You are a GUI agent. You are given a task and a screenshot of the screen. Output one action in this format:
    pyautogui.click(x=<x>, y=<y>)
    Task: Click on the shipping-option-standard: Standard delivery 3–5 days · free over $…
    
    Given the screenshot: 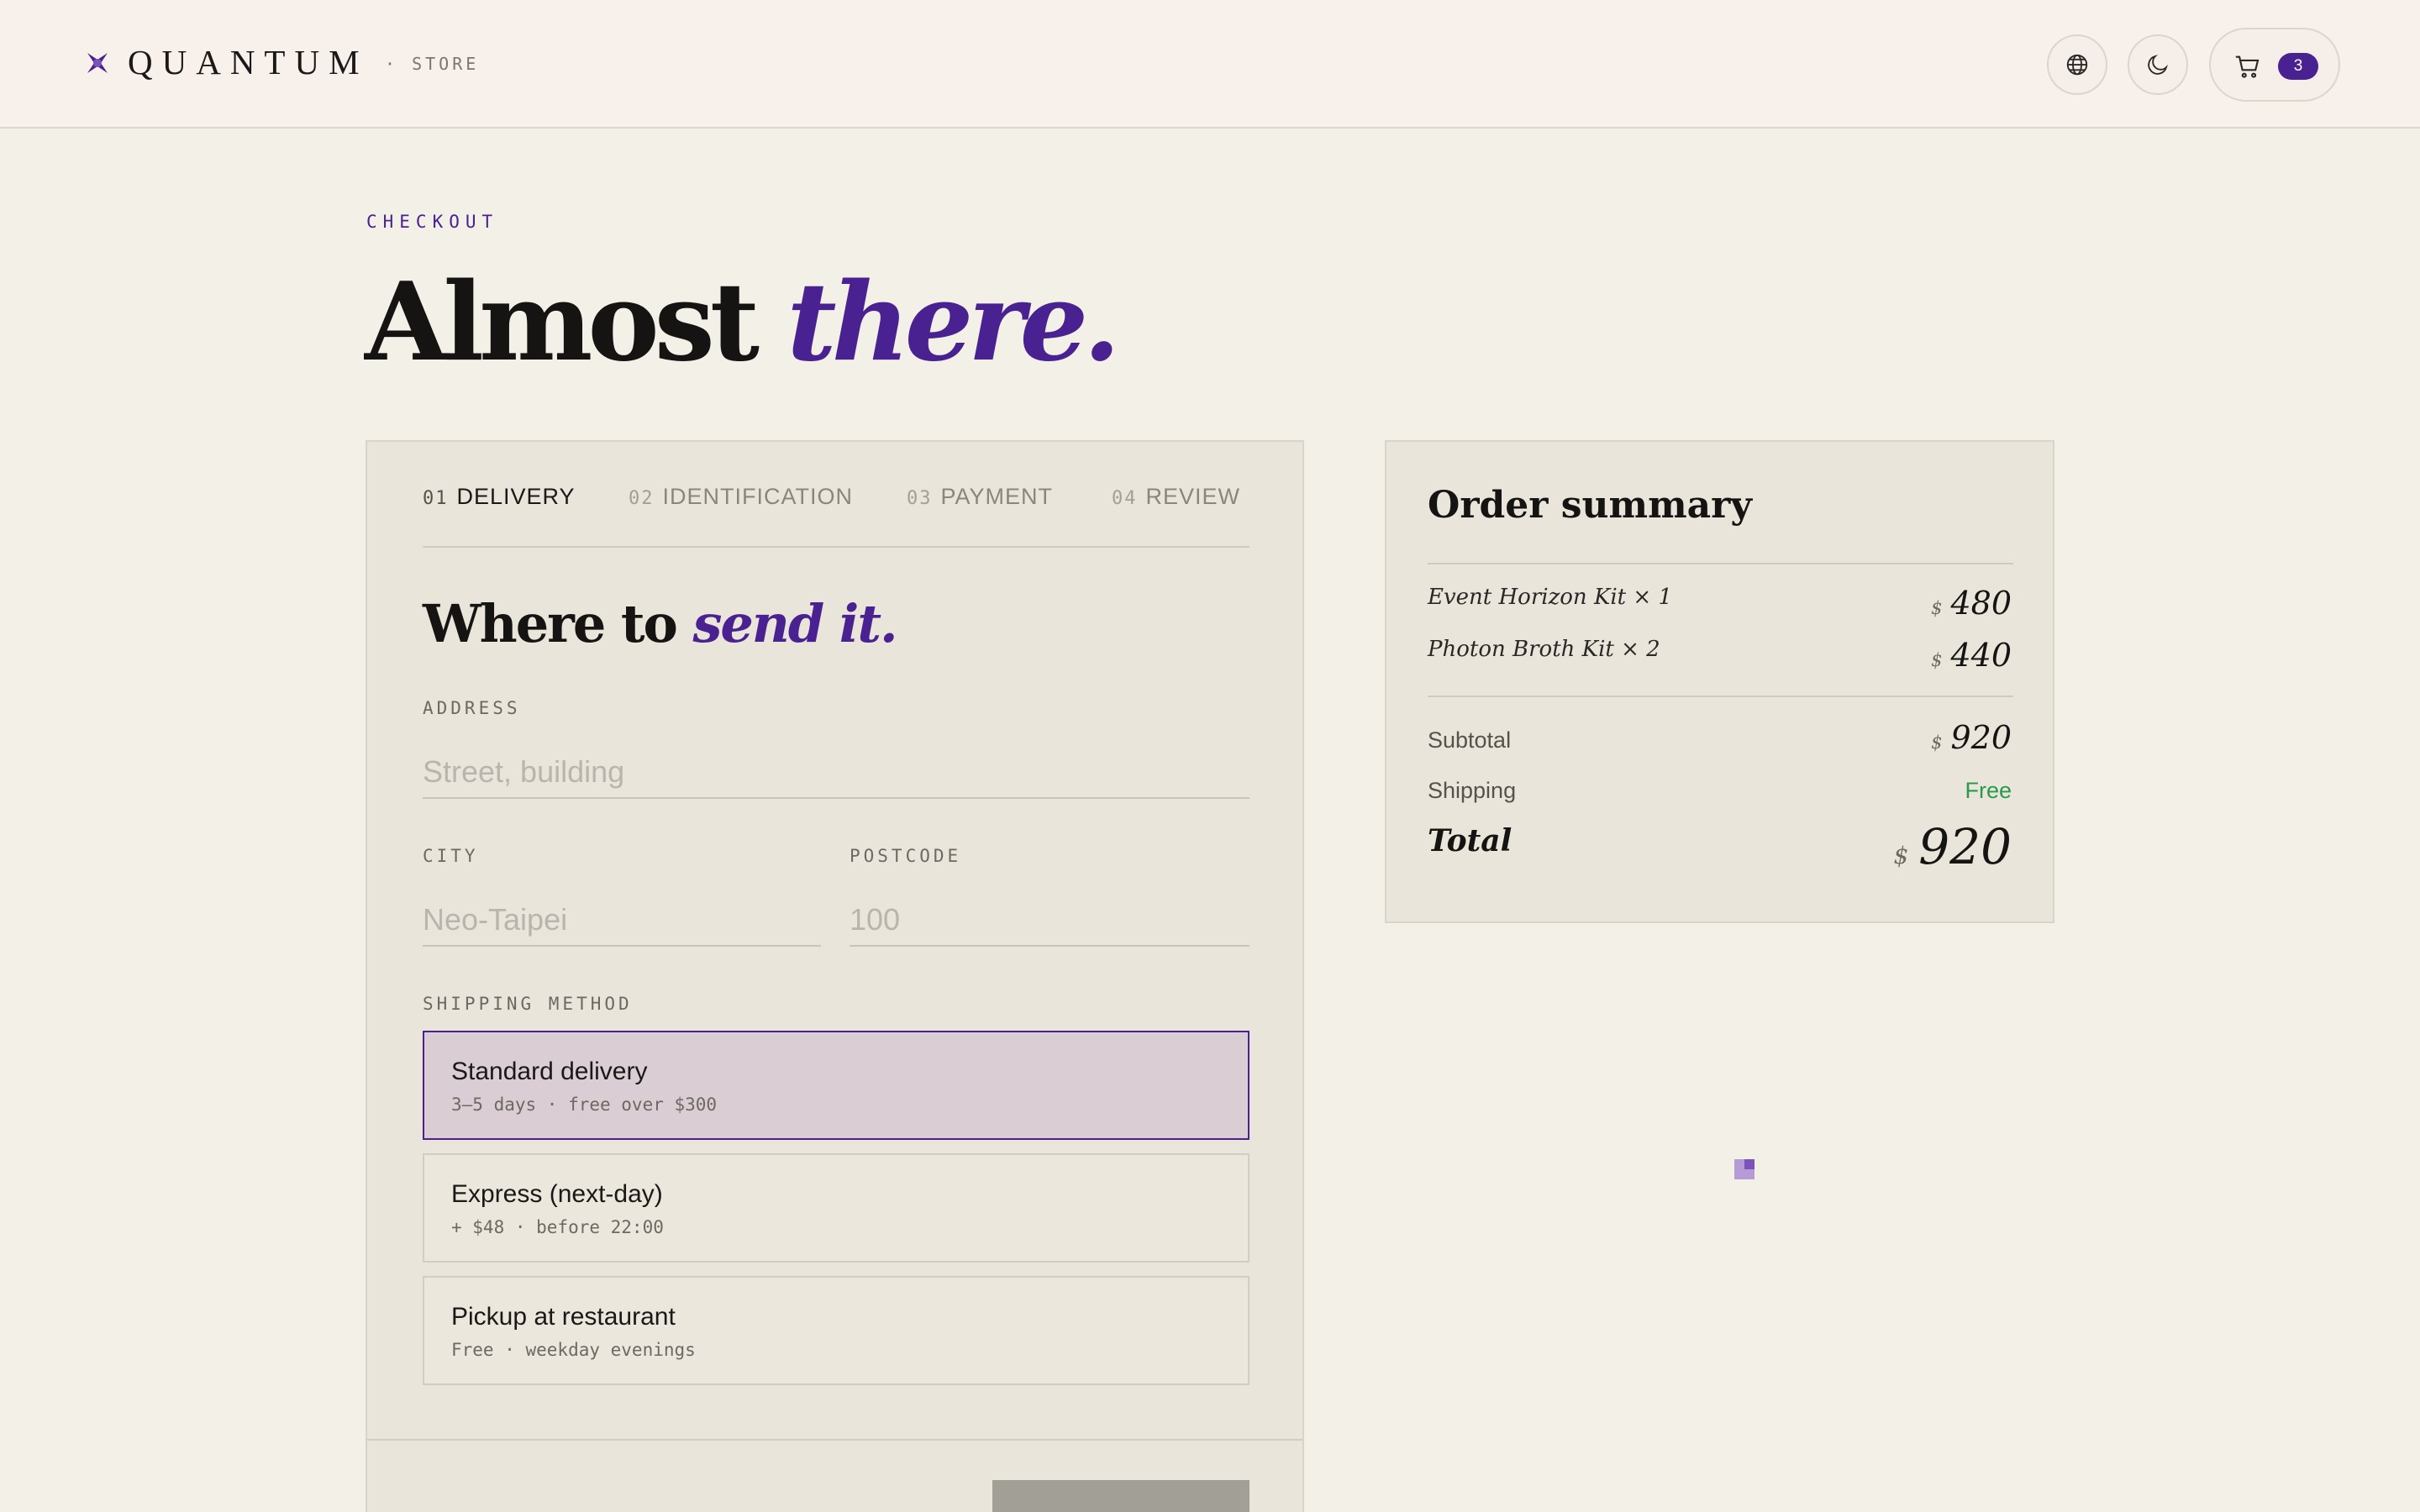 What is the action you would take?
    pyautogui.click(x=836, y=1085)
    